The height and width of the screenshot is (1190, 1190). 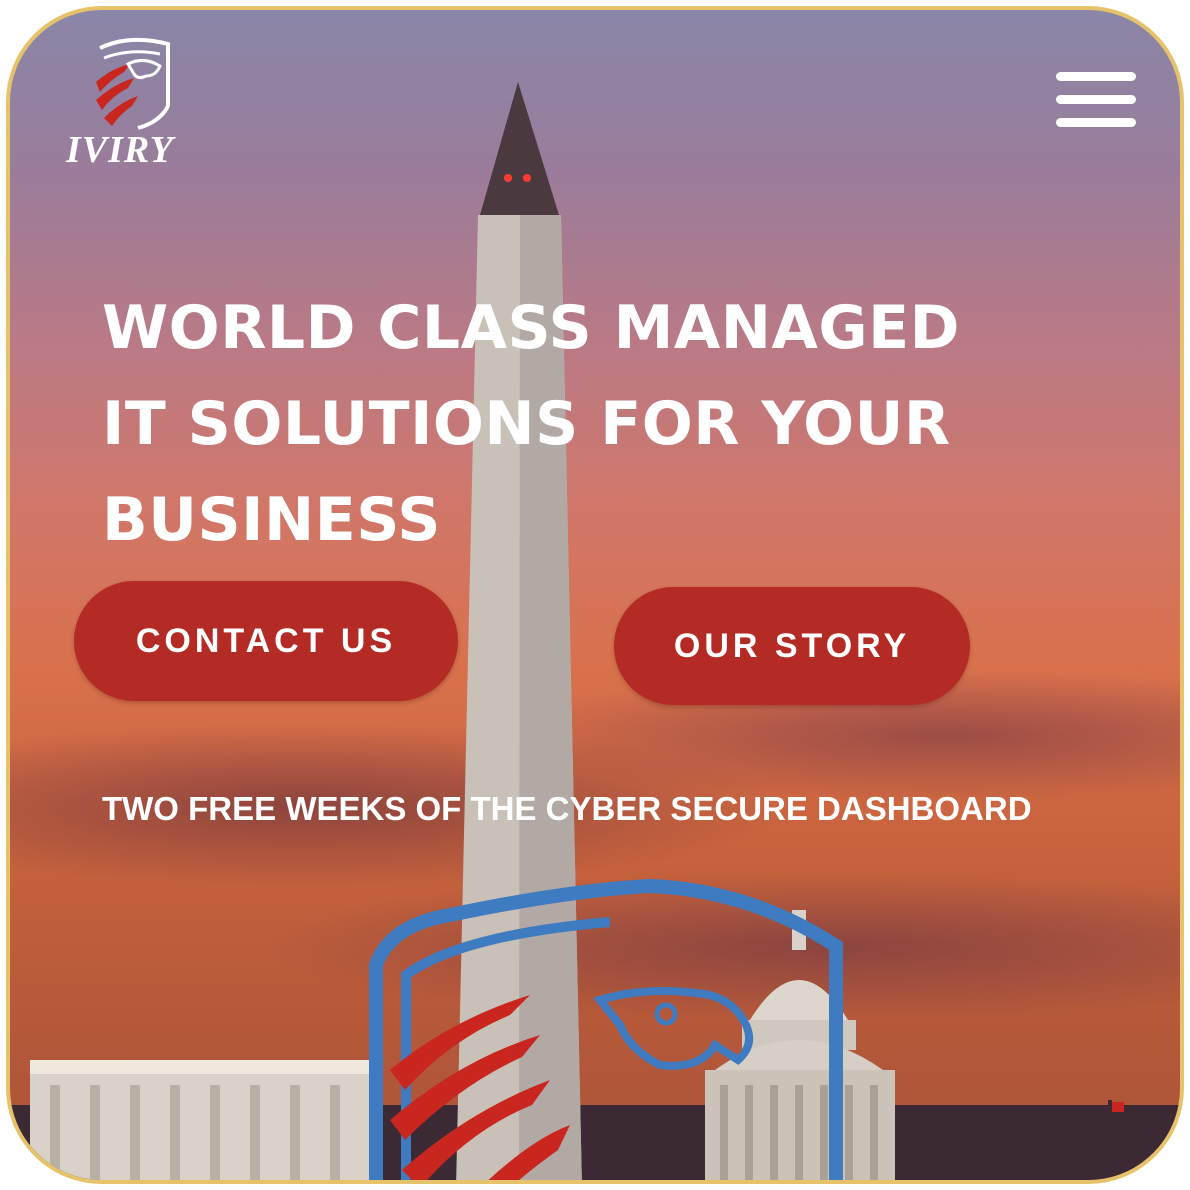 I want to click on memorial-building, so click(x=200, y=1120).